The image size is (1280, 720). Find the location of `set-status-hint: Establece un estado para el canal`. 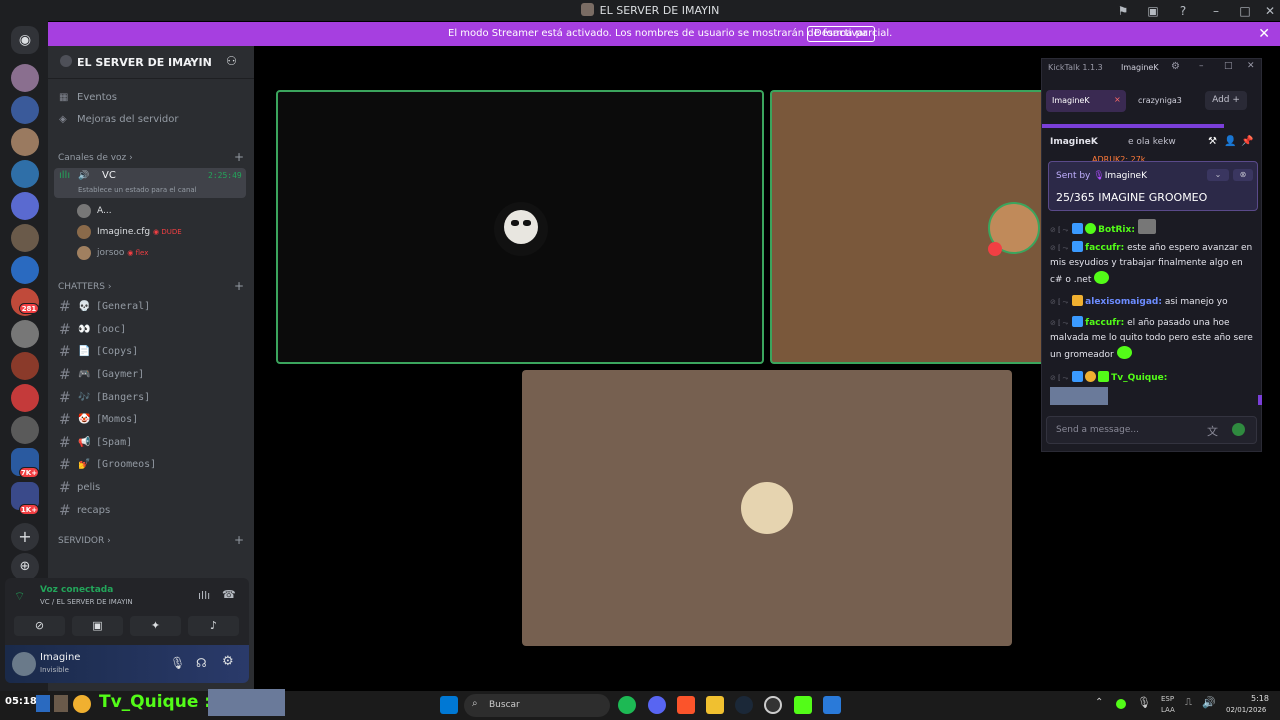

set-status-hint: Establece un estado para el canal is located at coordinates (137, 190).